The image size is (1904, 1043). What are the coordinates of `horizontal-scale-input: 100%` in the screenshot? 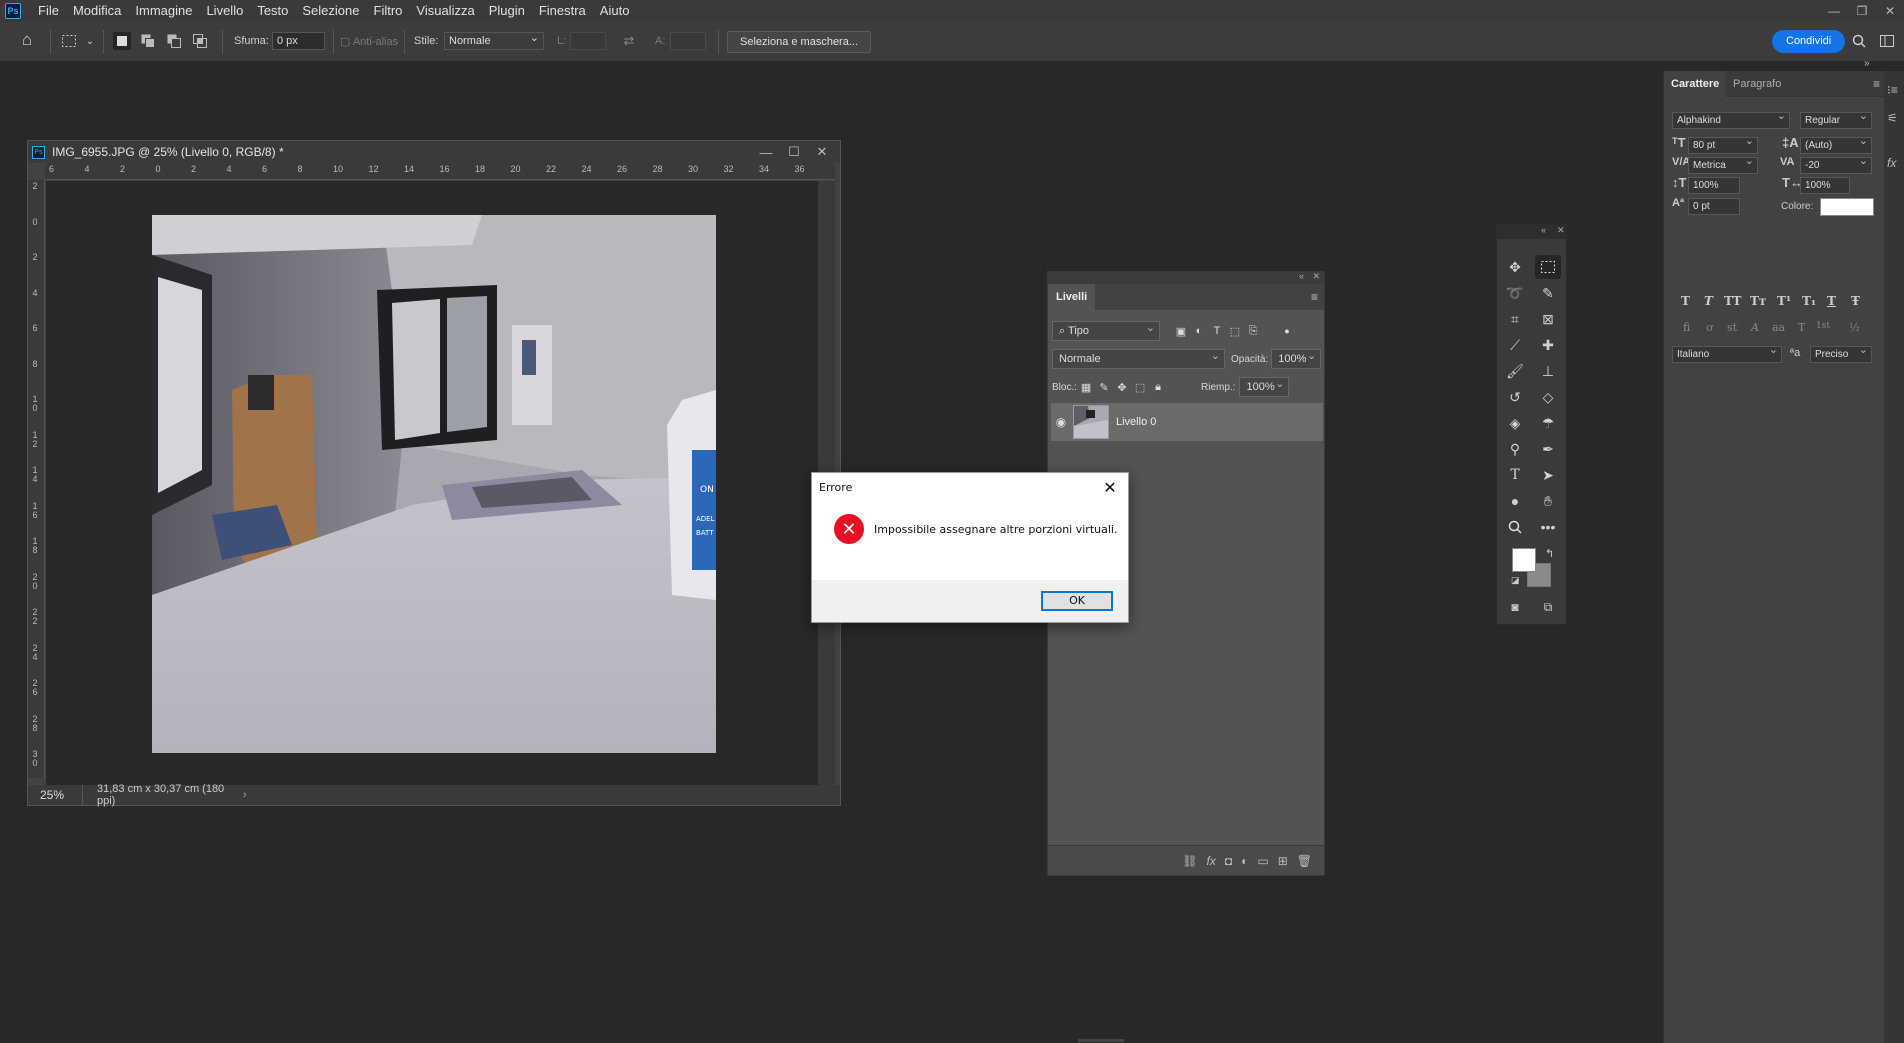 It's located at (1825, 185).